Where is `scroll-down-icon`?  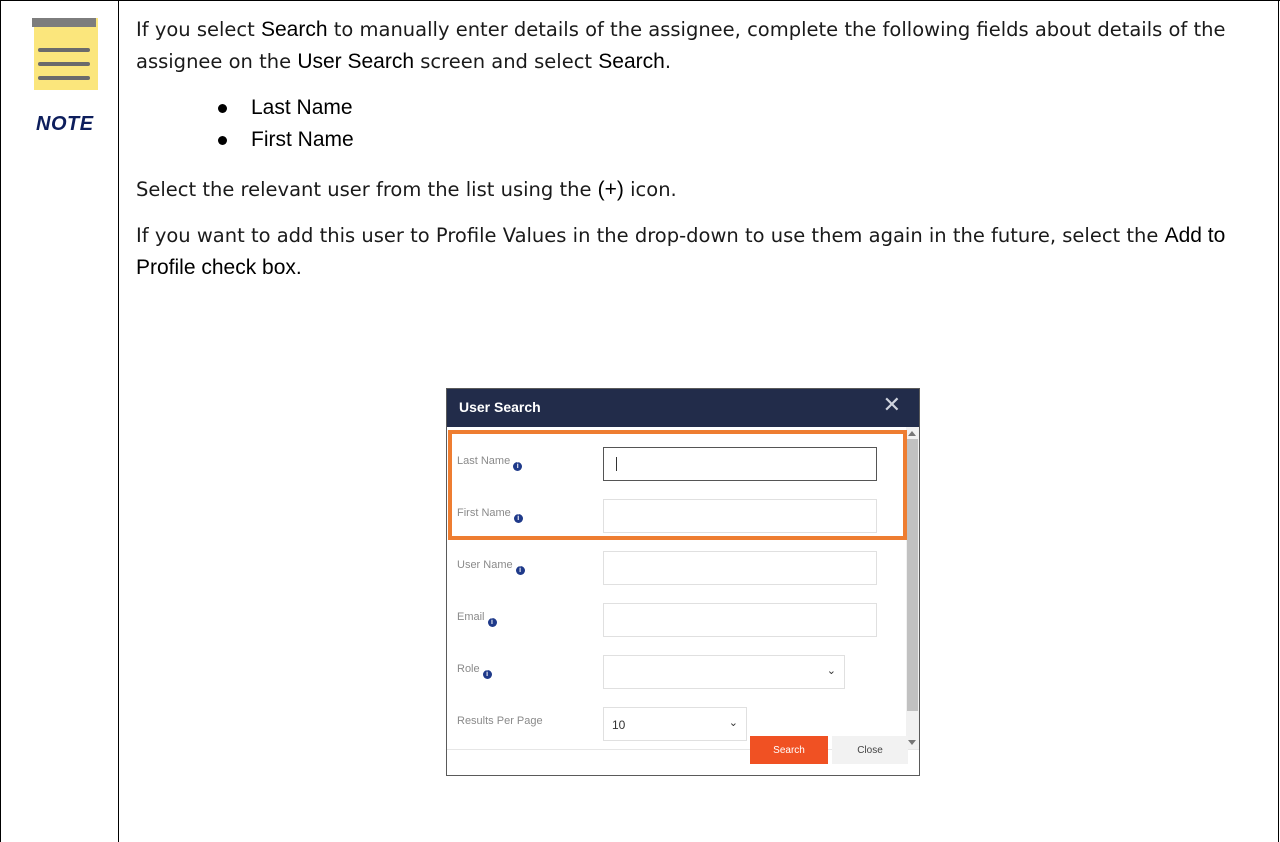 scroll-down-icon is located at coordinates (912, 742).